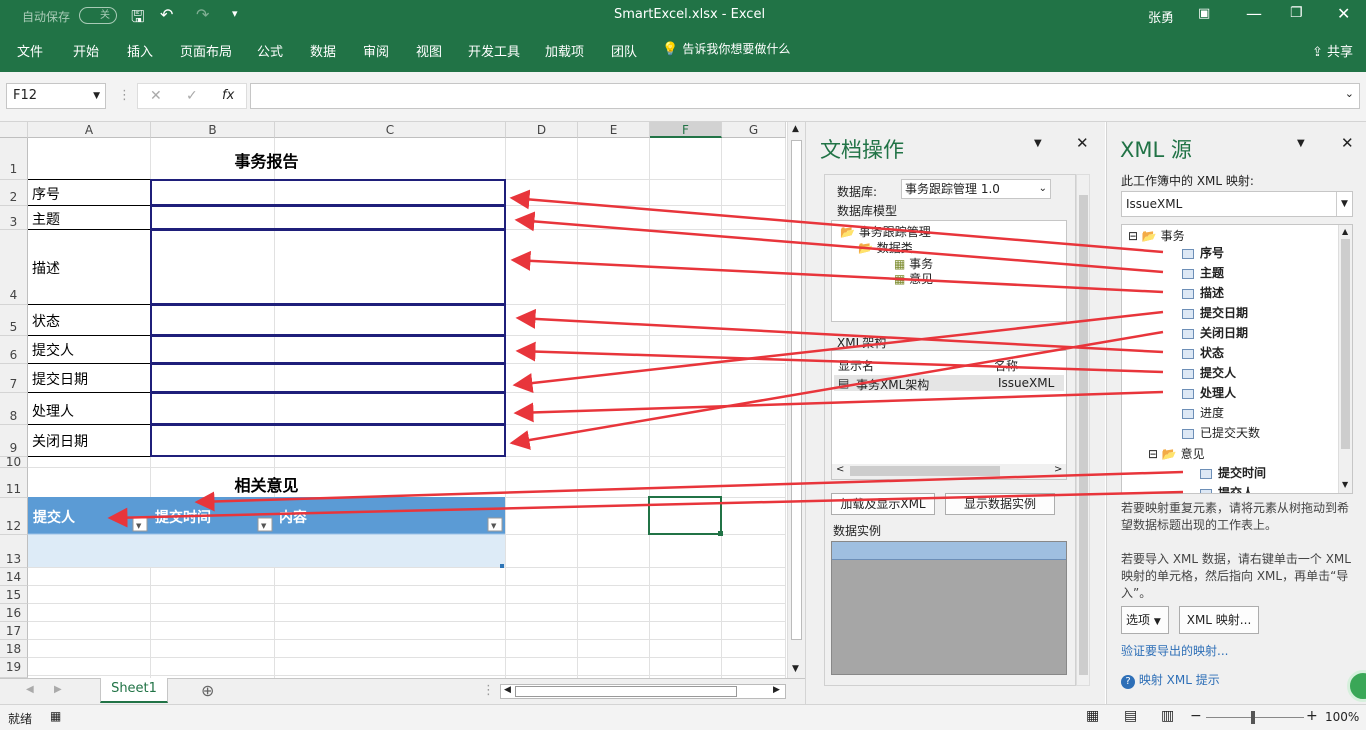  Describe the element at coordinates (14, 649) in the screenshot. I see `row-header: 18` at that location.